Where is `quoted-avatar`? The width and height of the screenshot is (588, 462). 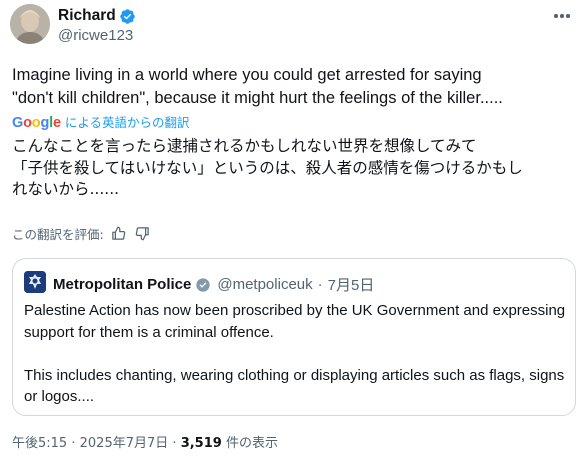 quoted-avatar is located at coordinates (35, 282).